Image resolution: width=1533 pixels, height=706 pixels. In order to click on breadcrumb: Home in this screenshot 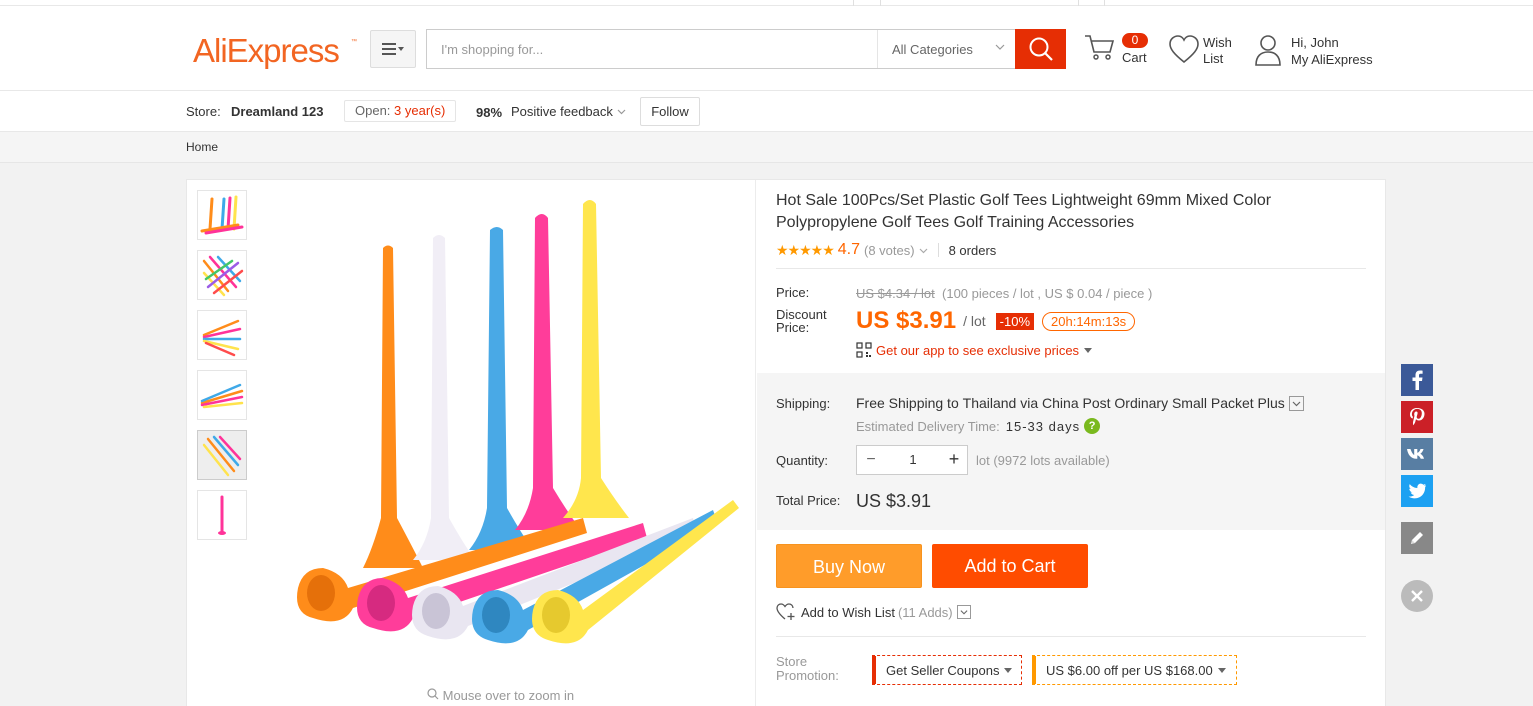, I will do `click(766, 147)`.